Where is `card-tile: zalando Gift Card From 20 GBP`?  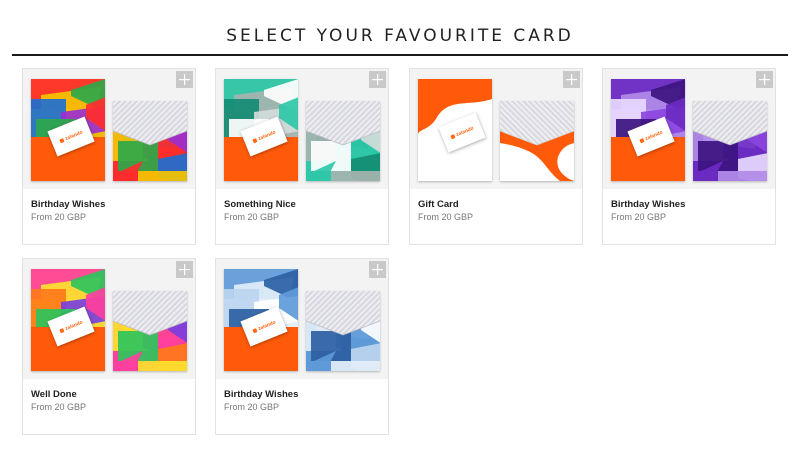 card-tile: zalando Gift Card From 20 GBP is located at coordinates (496, 156).